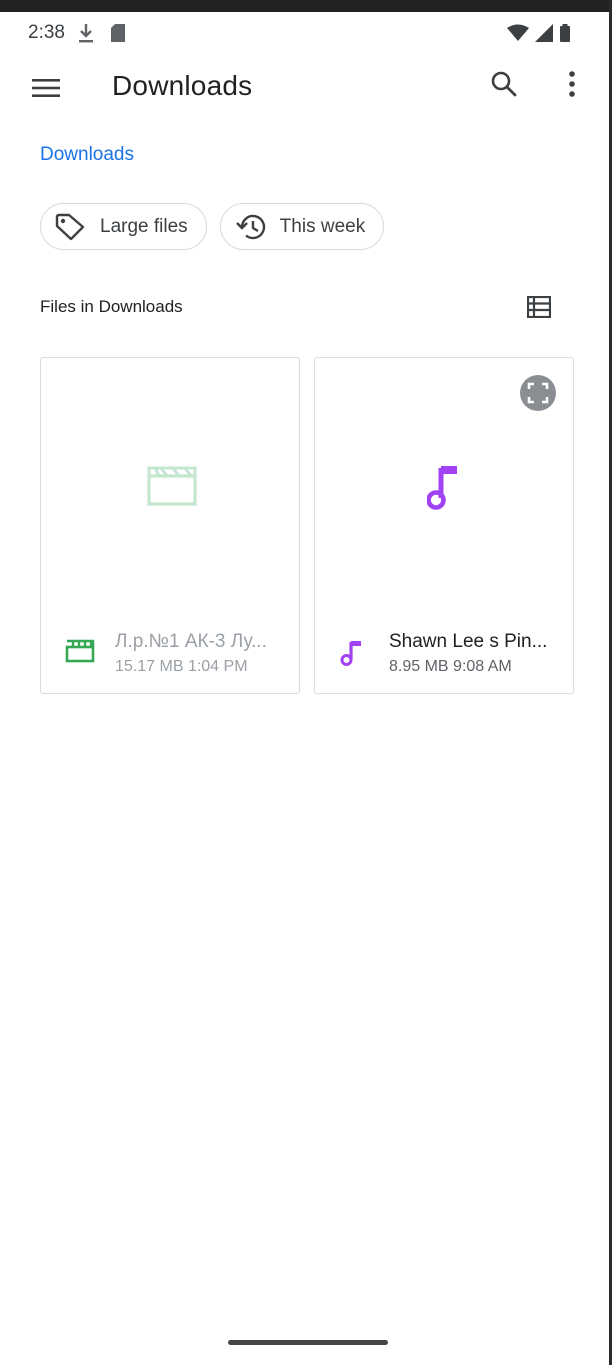  What do you see at coordinates (46, 32) in the screenshot?
I see `status-time: 2:38` at bounding box center [46, 32].